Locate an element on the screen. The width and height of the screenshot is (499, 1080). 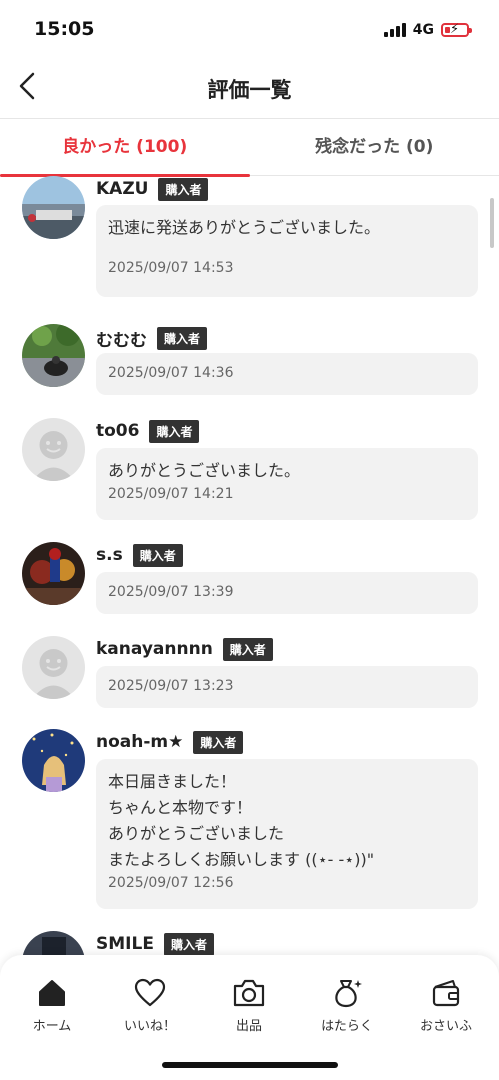
status-indicators: 4G ⚡ is located at coordinates (427, 30).